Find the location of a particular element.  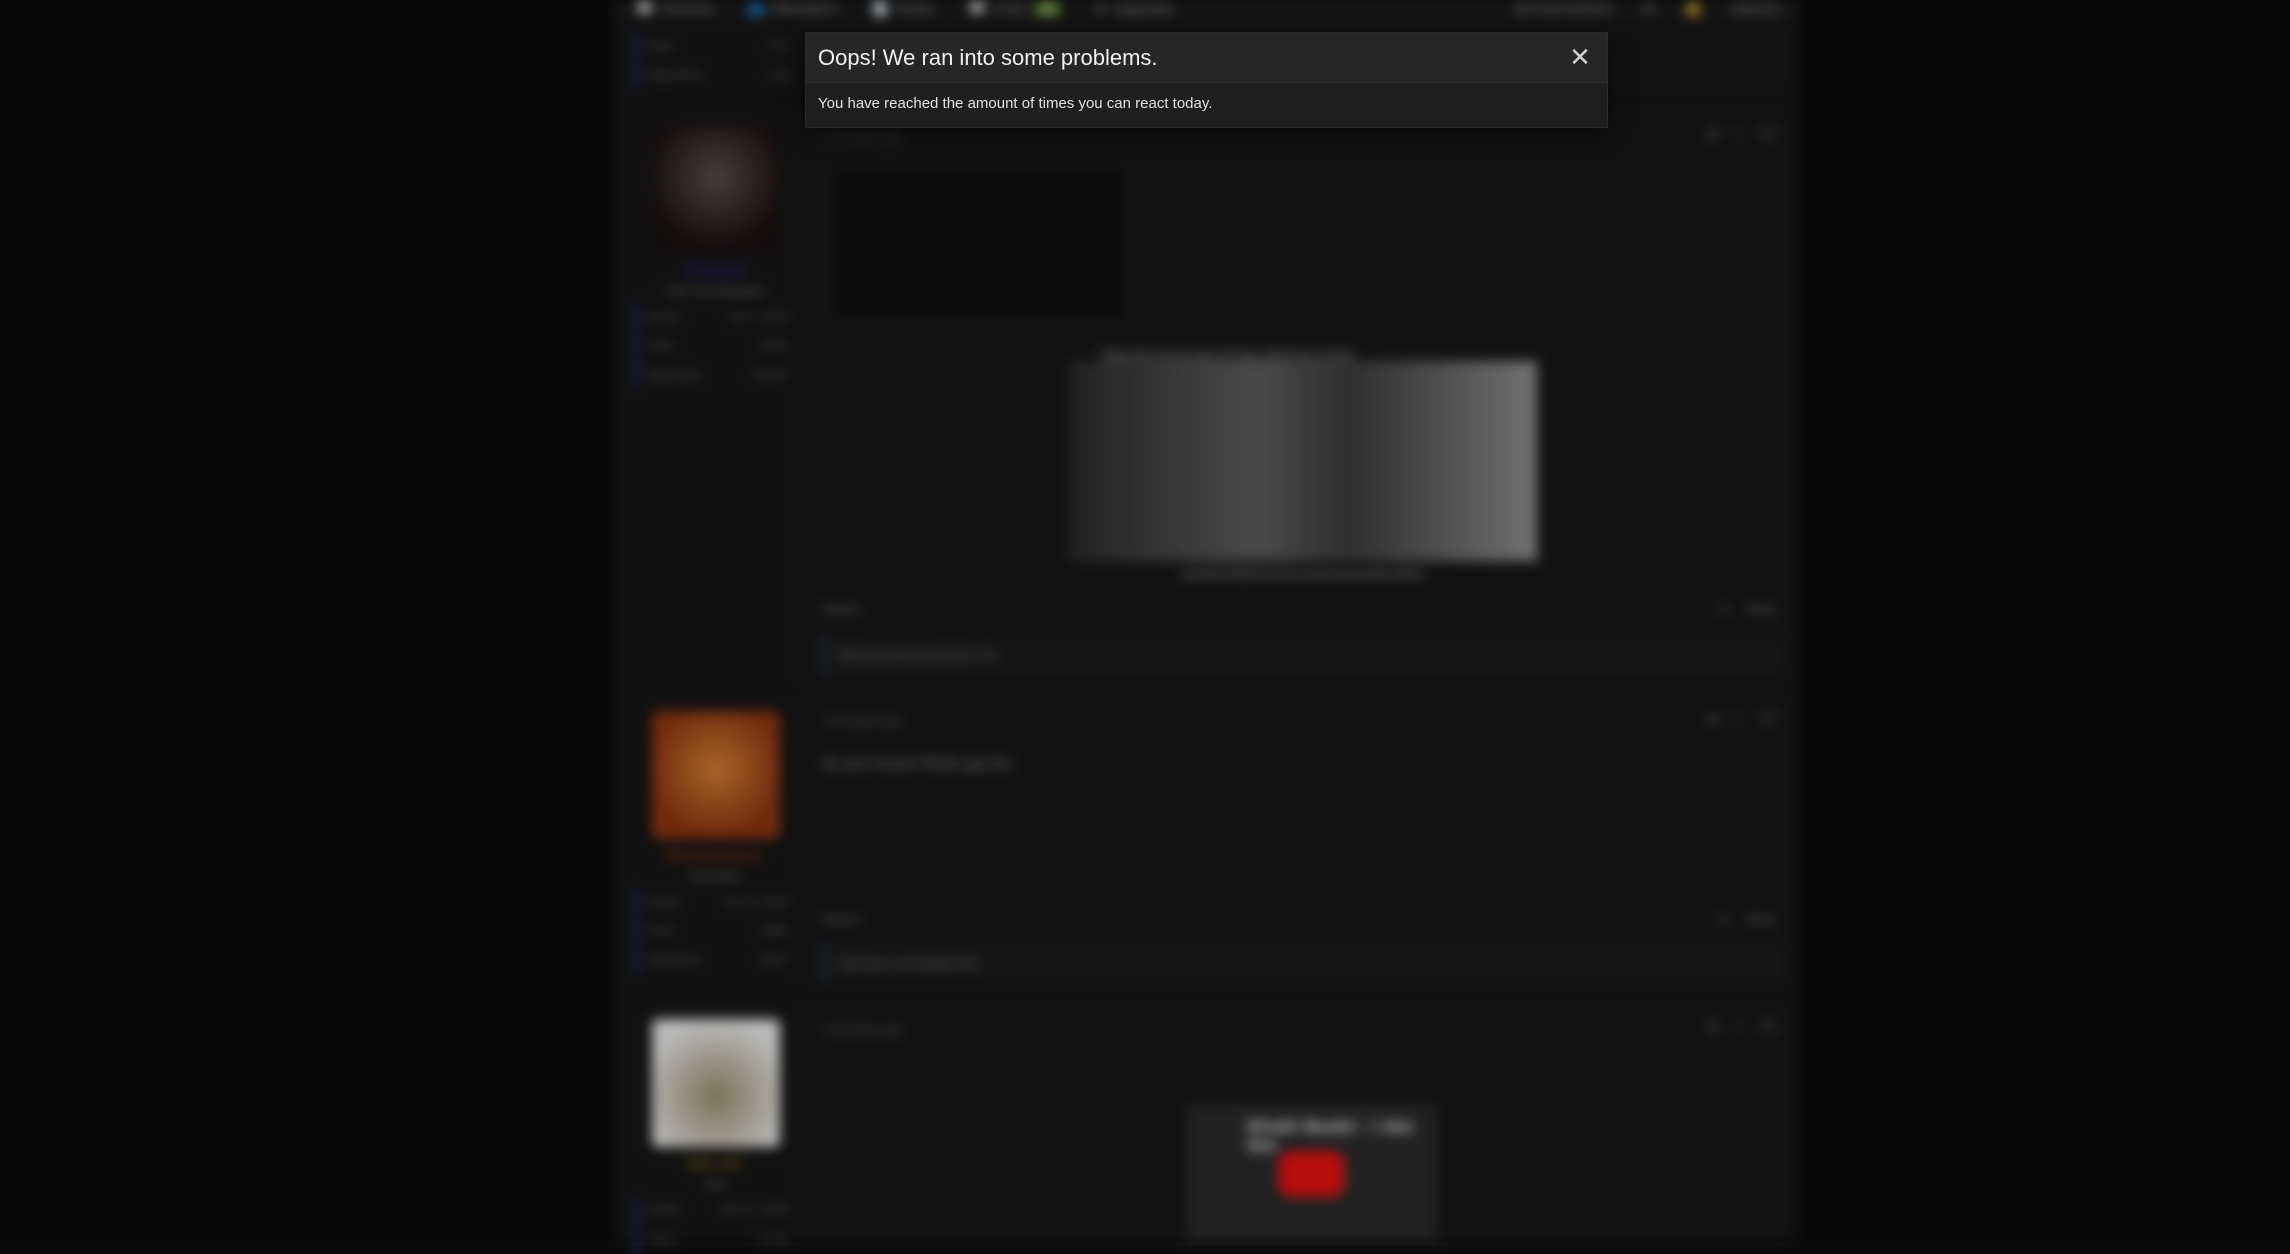

dialog-header: Oops! We ran into some problems. ✕ is located at coordinates (1206, 58).